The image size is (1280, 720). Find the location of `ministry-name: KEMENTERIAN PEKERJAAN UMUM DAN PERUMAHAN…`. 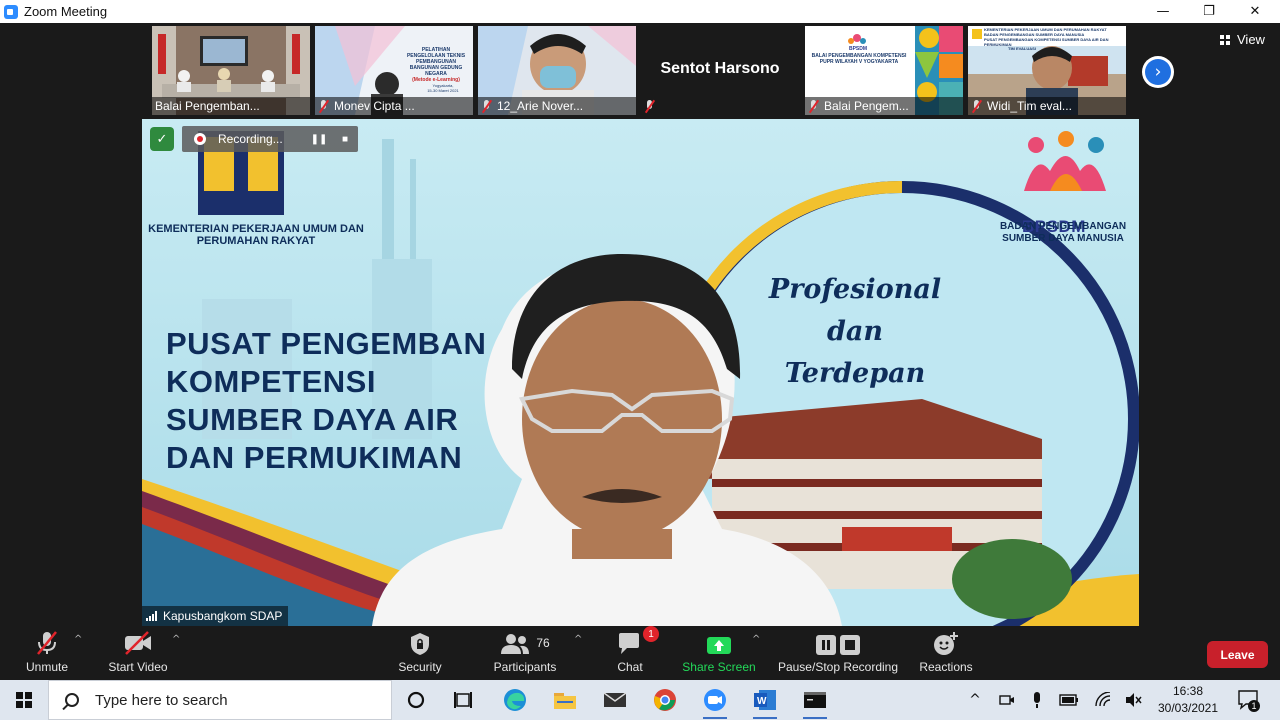

ministry-name: KEMENTERIAN PEKERJAAN UMUM DAN PERUMAHAN… is located at coordinates (256, 235).